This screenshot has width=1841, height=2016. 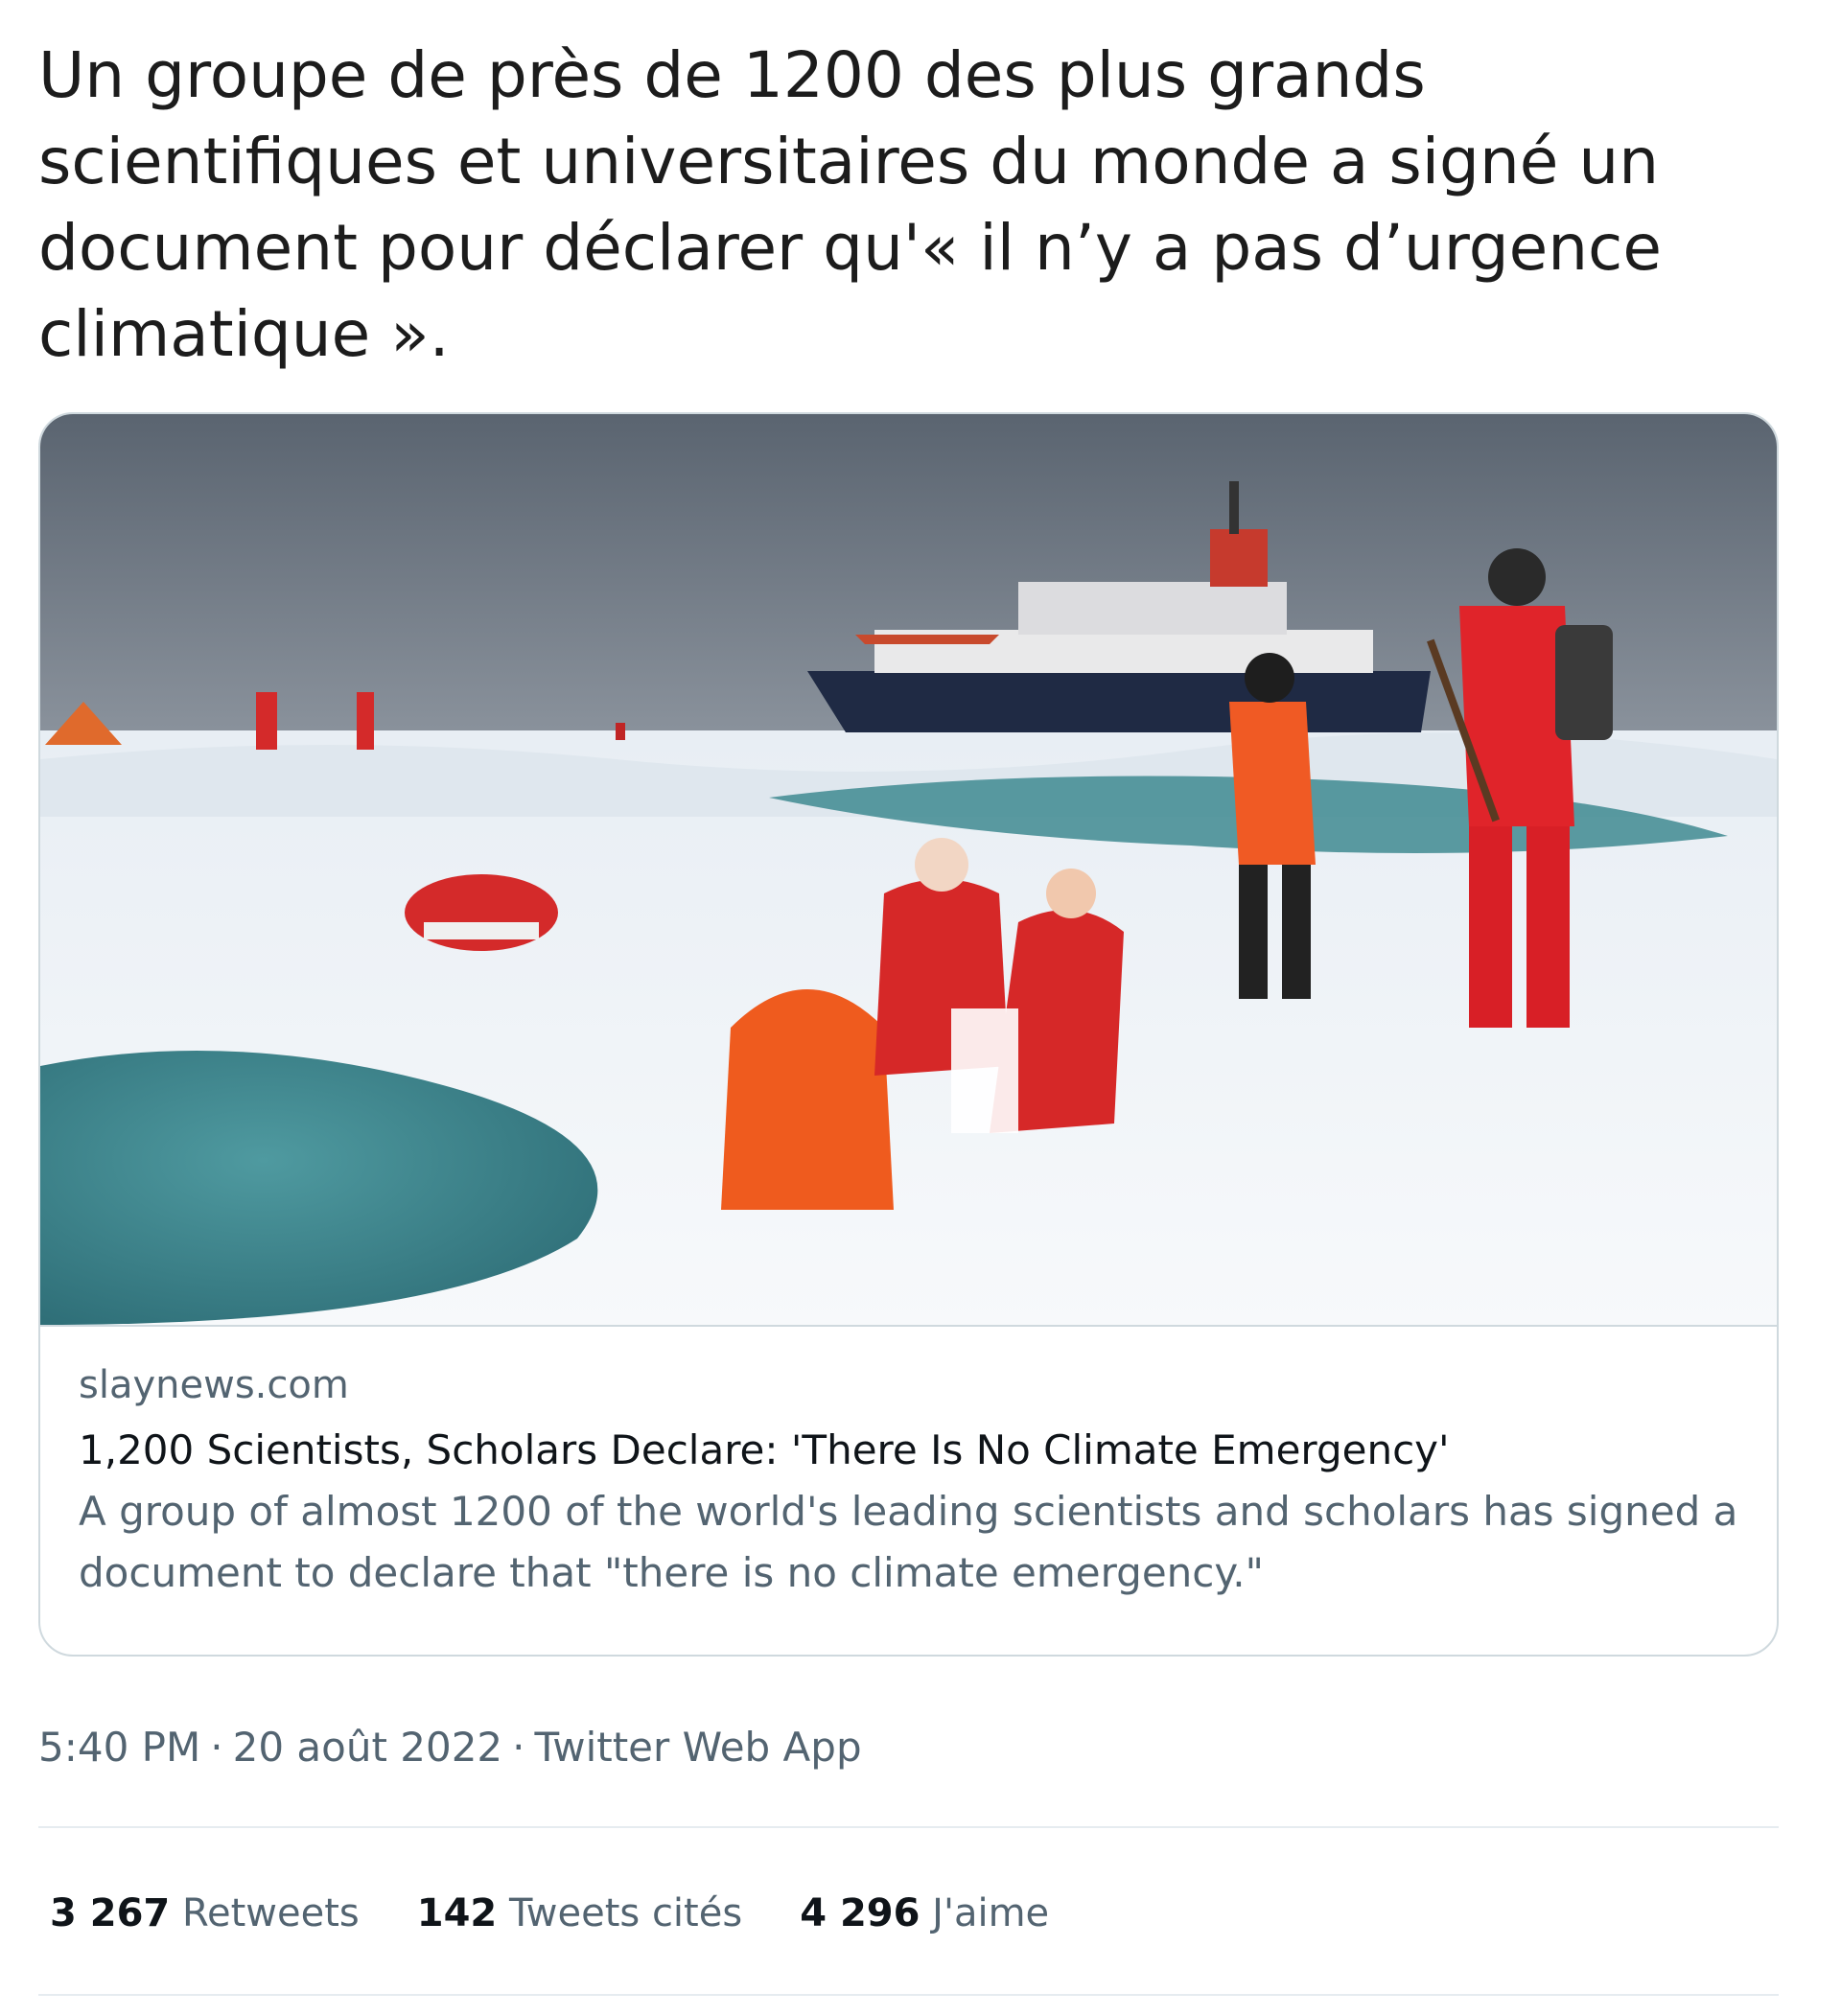 What do you see at coordinates (119, 1747) in the screenshot?
I see `tweet-time: 5:40 PM` at bounding box center [119, 1747].